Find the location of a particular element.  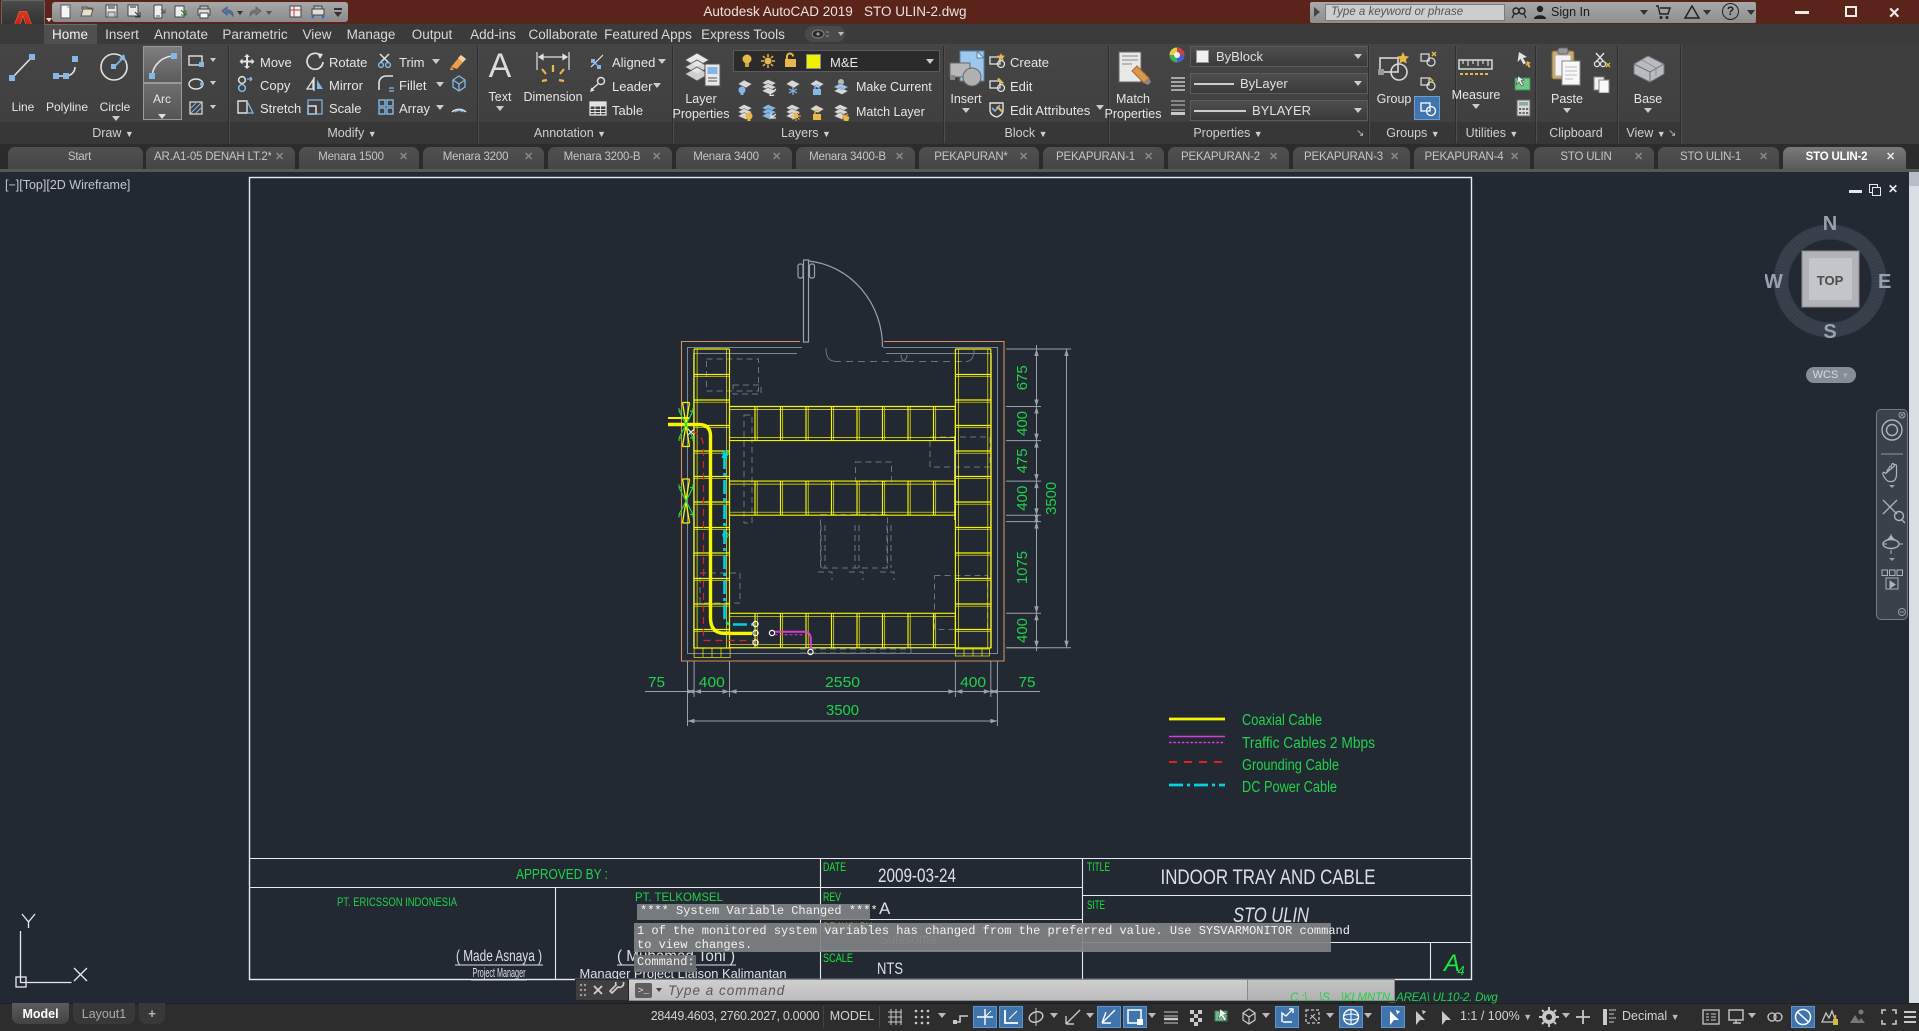

svg-text: PT. ERICSSON INDONESIA is located at coordinates (397, 902).